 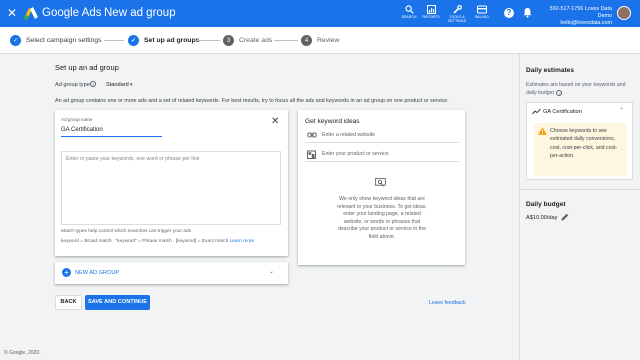 I want to click on tools-settings-label: TOOLS & SETTINGS, so click(x=457, y=19).